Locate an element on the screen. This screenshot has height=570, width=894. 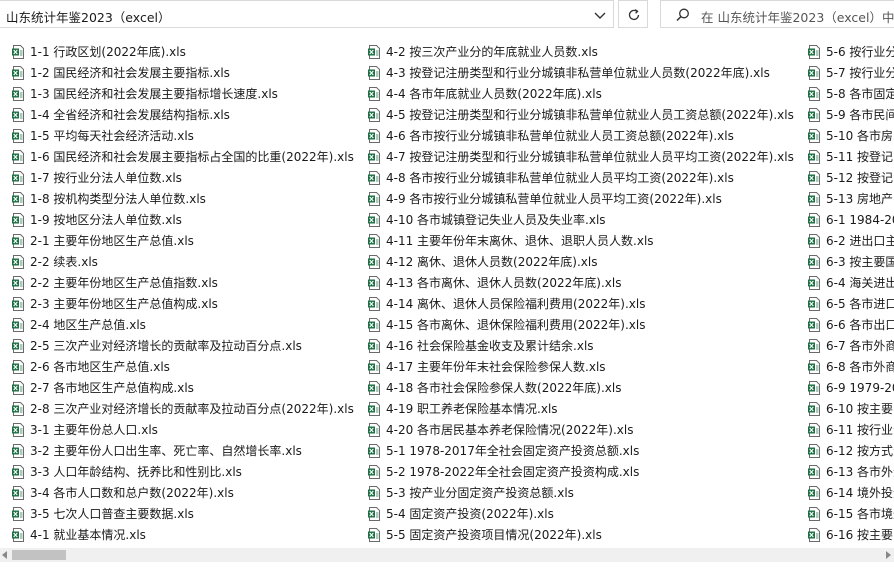
file-name: 2-8 三次产业对经济增长的贡献率及拉动百分点(2022年).xls is located at coordinates (192, 409).